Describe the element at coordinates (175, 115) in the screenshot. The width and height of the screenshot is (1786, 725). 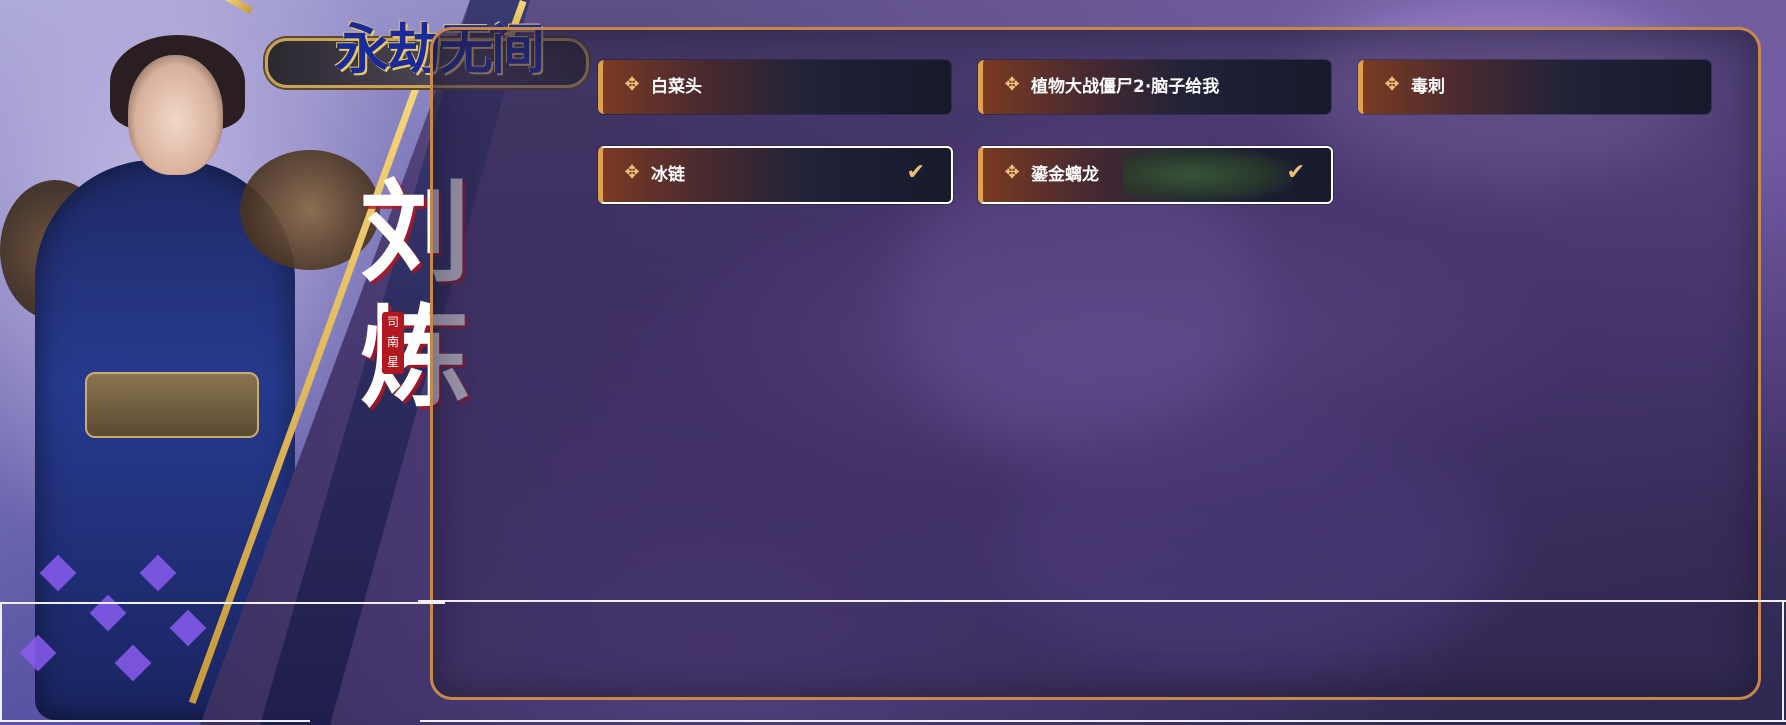
I see `hero-face` at that location.